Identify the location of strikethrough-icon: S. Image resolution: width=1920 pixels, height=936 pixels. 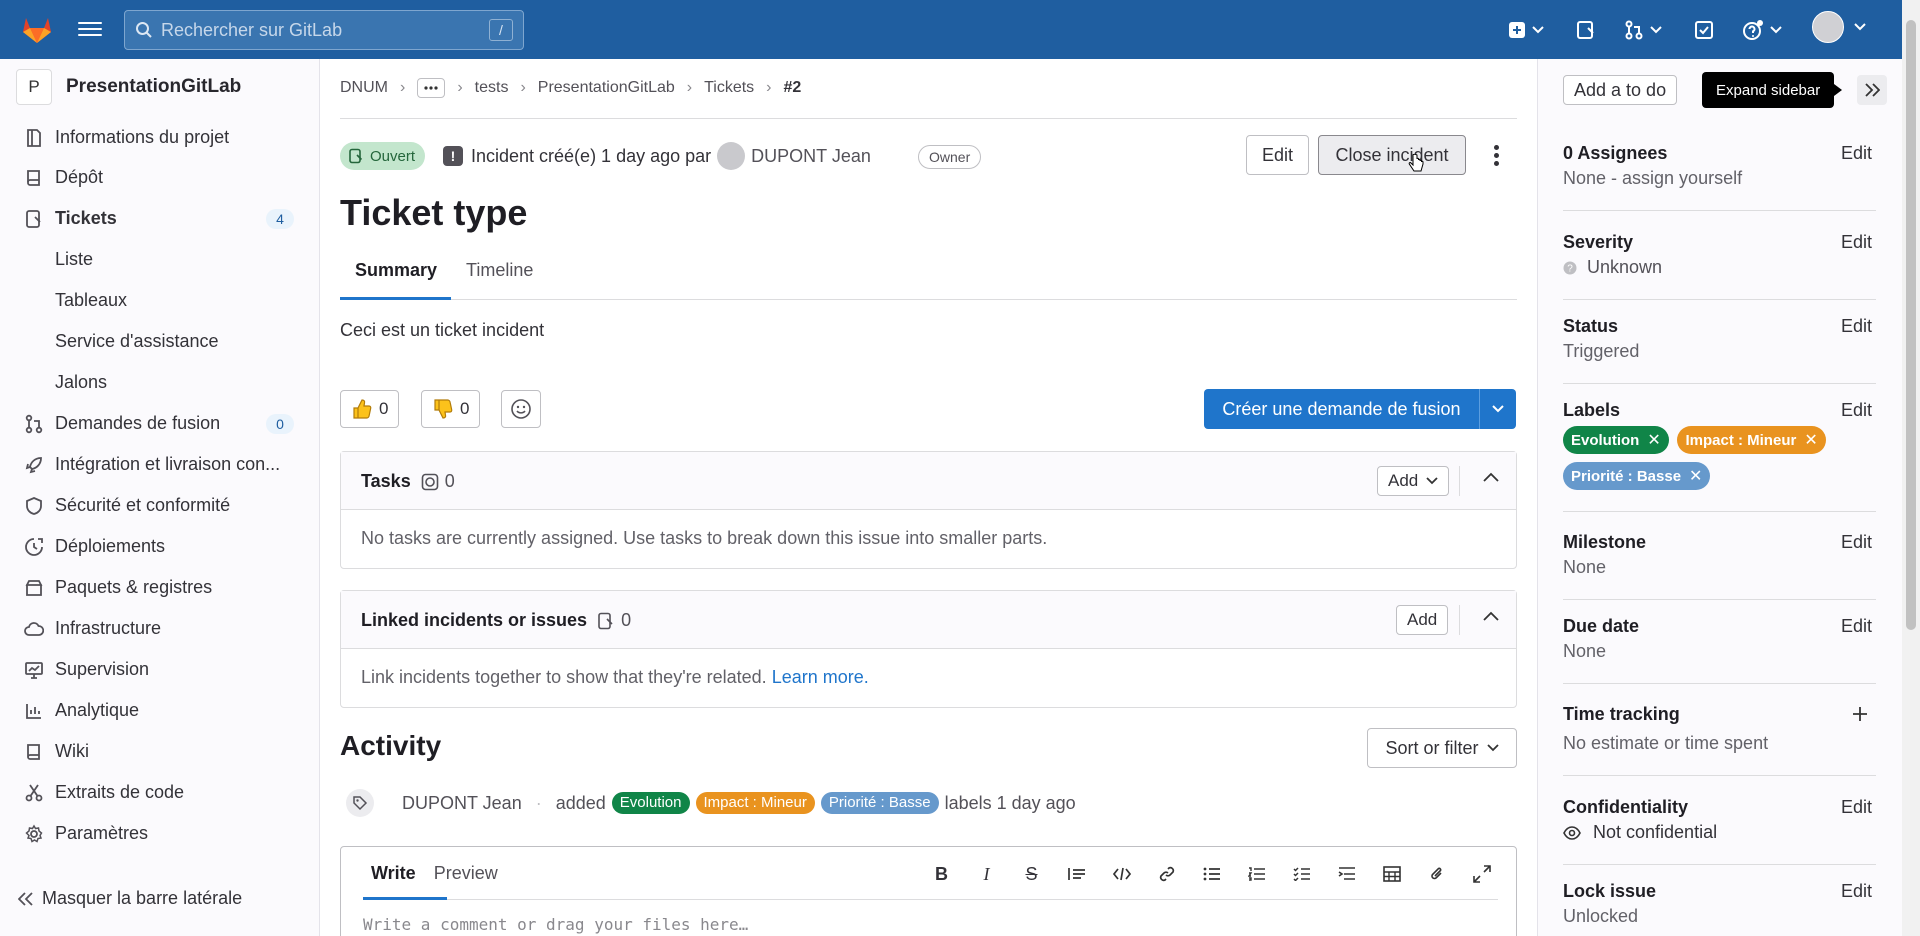
(1031, 874).